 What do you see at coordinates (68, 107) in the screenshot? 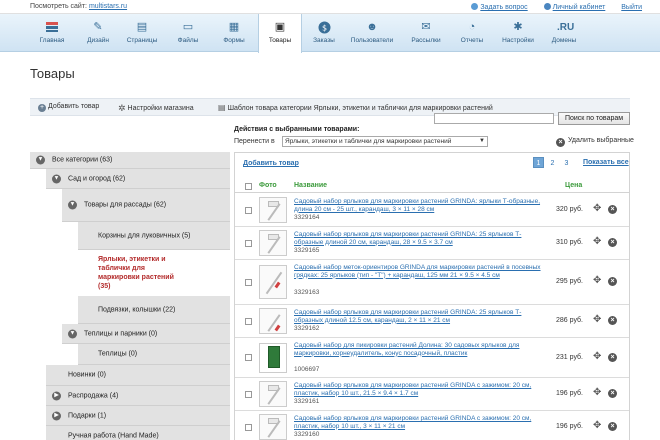
I see `add-product-action: + Добавить товар` at bounding box center [68, 107].